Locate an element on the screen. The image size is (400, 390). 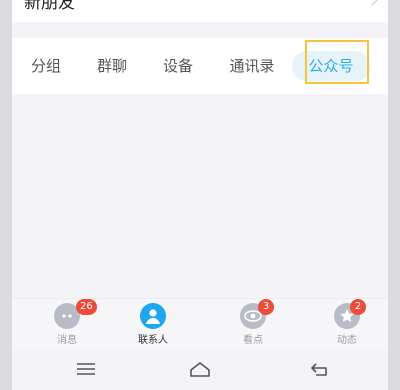
tab-official-accounts: 公众号 is located at coordinates (331, 66).